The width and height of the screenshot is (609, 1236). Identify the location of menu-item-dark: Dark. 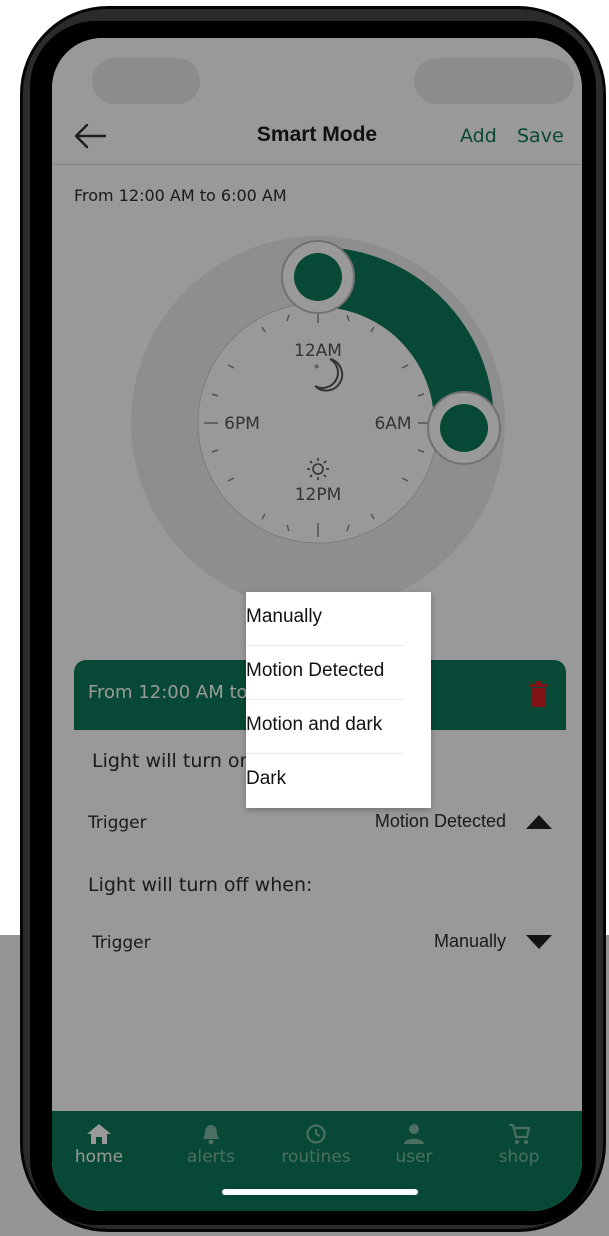
(338, 781).